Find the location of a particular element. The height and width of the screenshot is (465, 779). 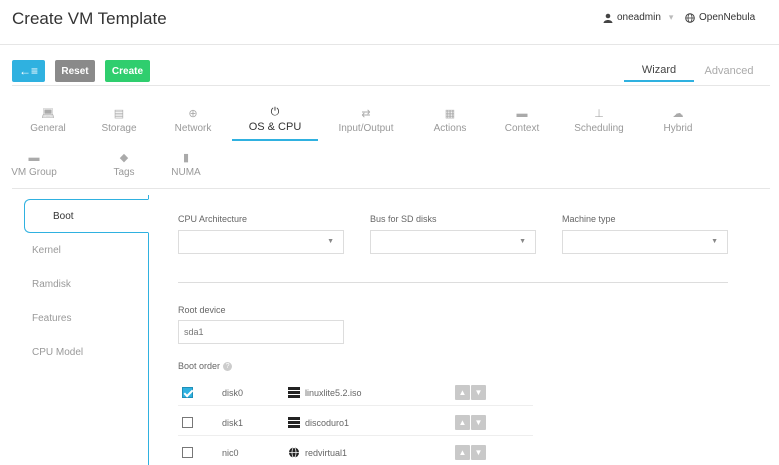

tab-general: 💻︎ General is located at coordinates (48, 120).